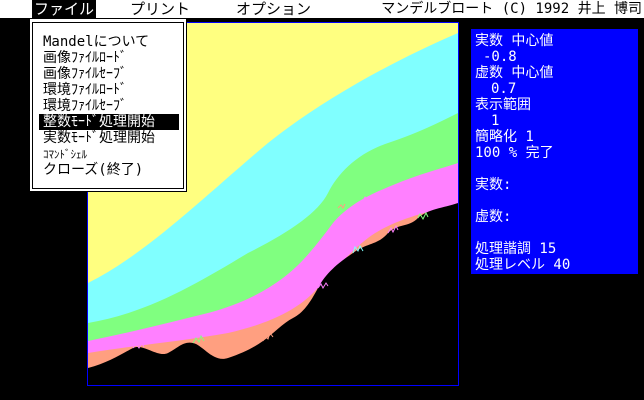  I want to click on menu-item-int-mode-start: 整数ﾓｰﾄﾞ処理開始, so click(109, 122).